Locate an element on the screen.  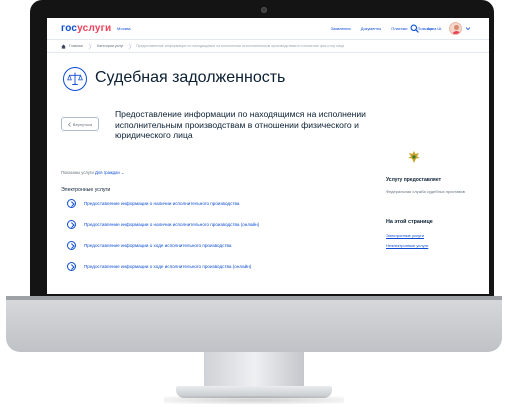
scales-icon is located at coordinates (75, 79).